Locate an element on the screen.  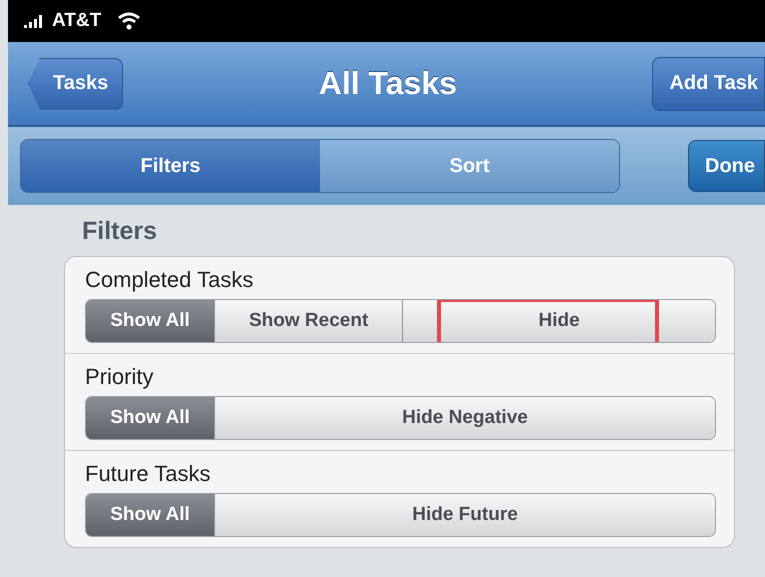
filter-label: Future Tasks is located at coordinates (148, 474).